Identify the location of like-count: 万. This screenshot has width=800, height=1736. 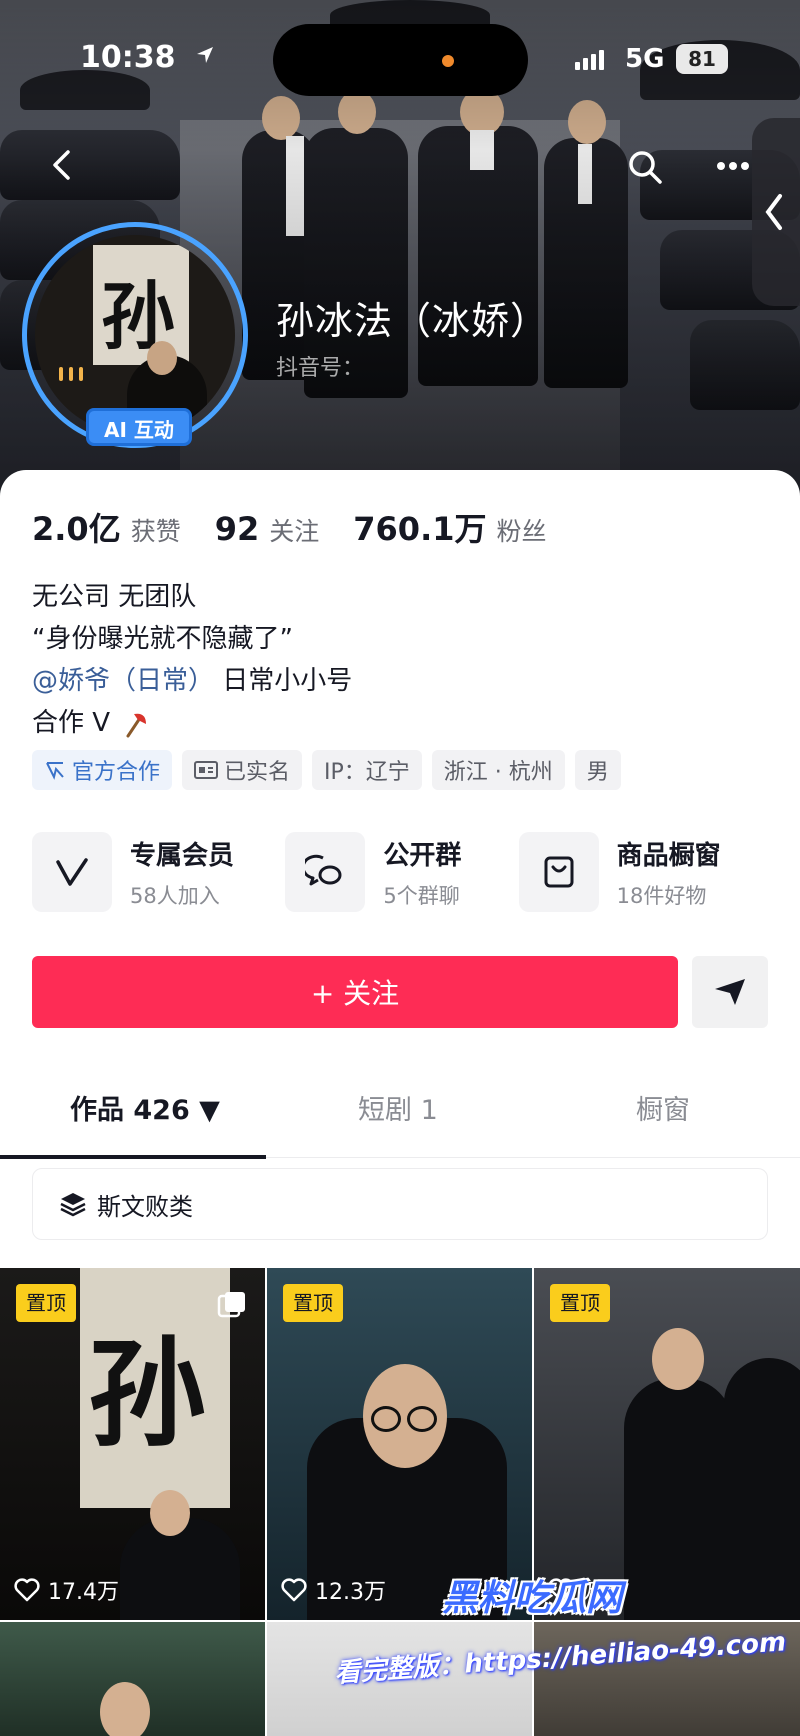
(576, 1590).